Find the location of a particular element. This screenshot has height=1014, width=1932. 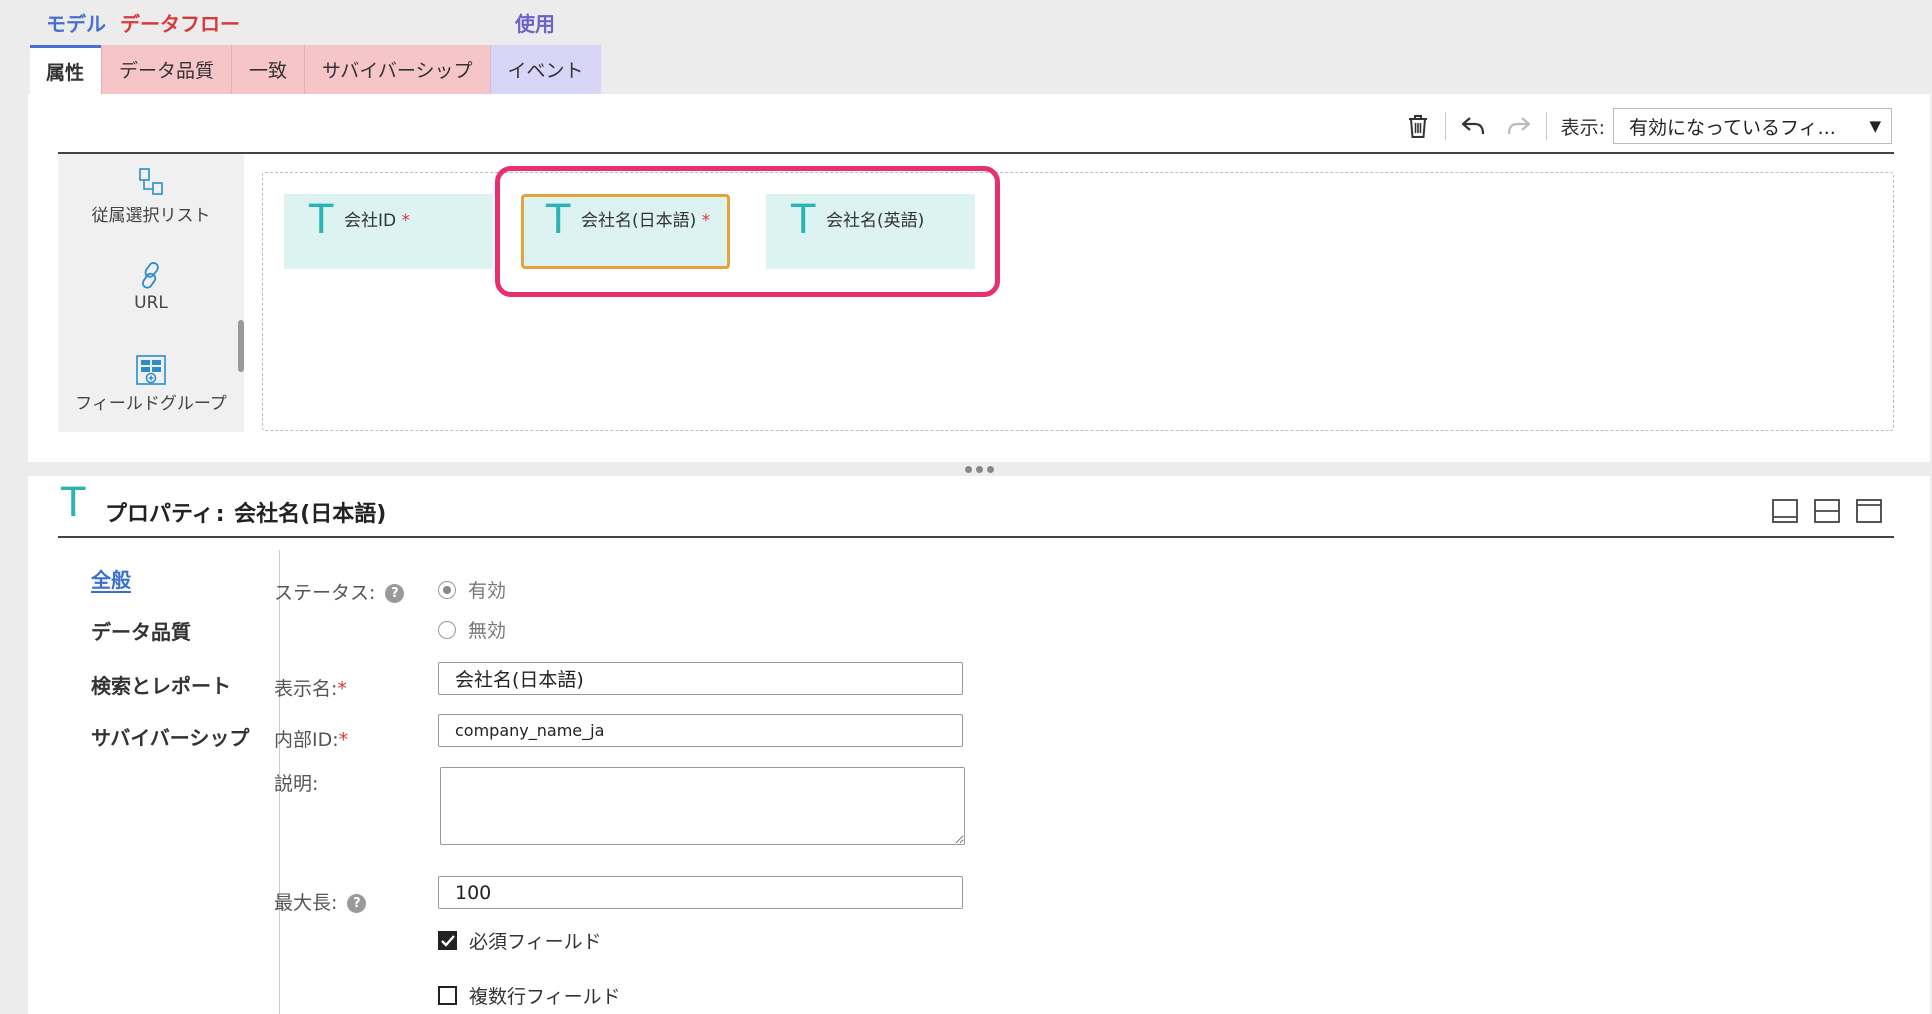

undo-button is located at coordinates (1473, 126).